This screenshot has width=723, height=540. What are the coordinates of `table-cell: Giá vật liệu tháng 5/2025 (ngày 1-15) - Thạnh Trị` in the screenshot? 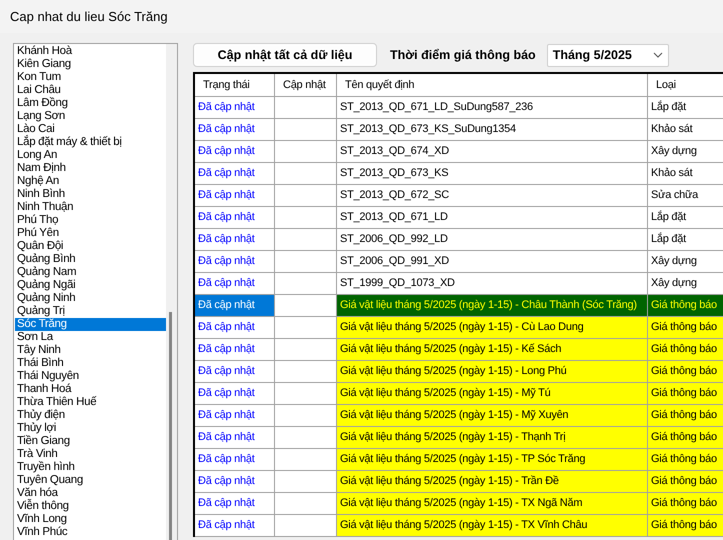 It's located at (492, 438).